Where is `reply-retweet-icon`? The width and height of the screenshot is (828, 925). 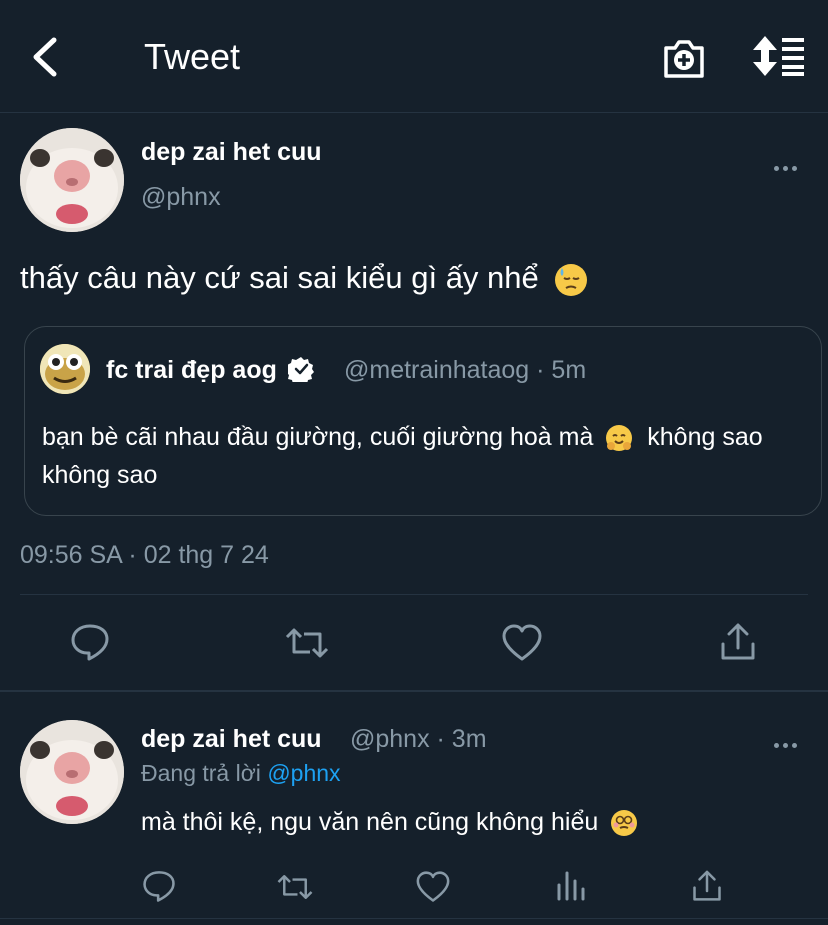 reply-retweet-icon is located at coordinates (295, 887).